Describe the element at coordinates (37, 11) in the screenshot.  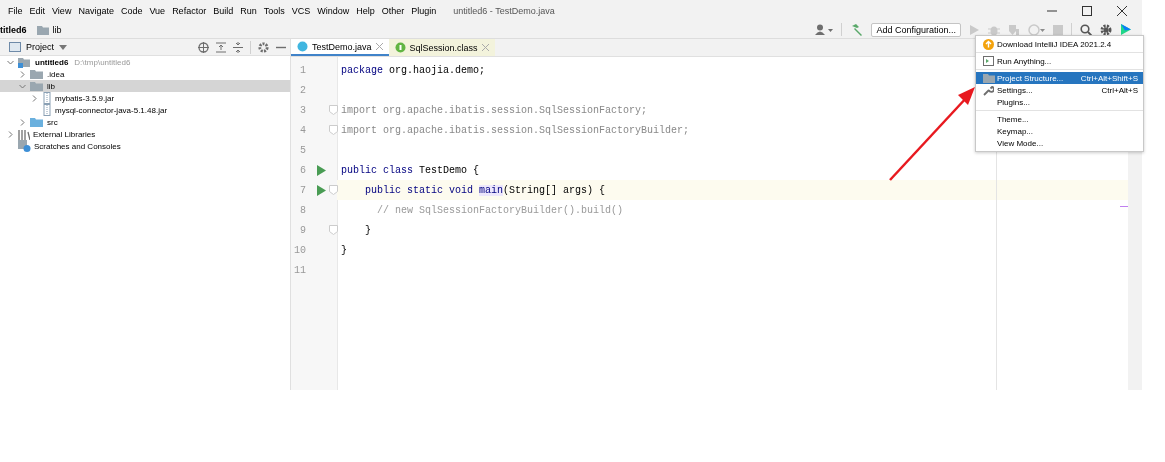
I see `menu-item: Edit` at that location.